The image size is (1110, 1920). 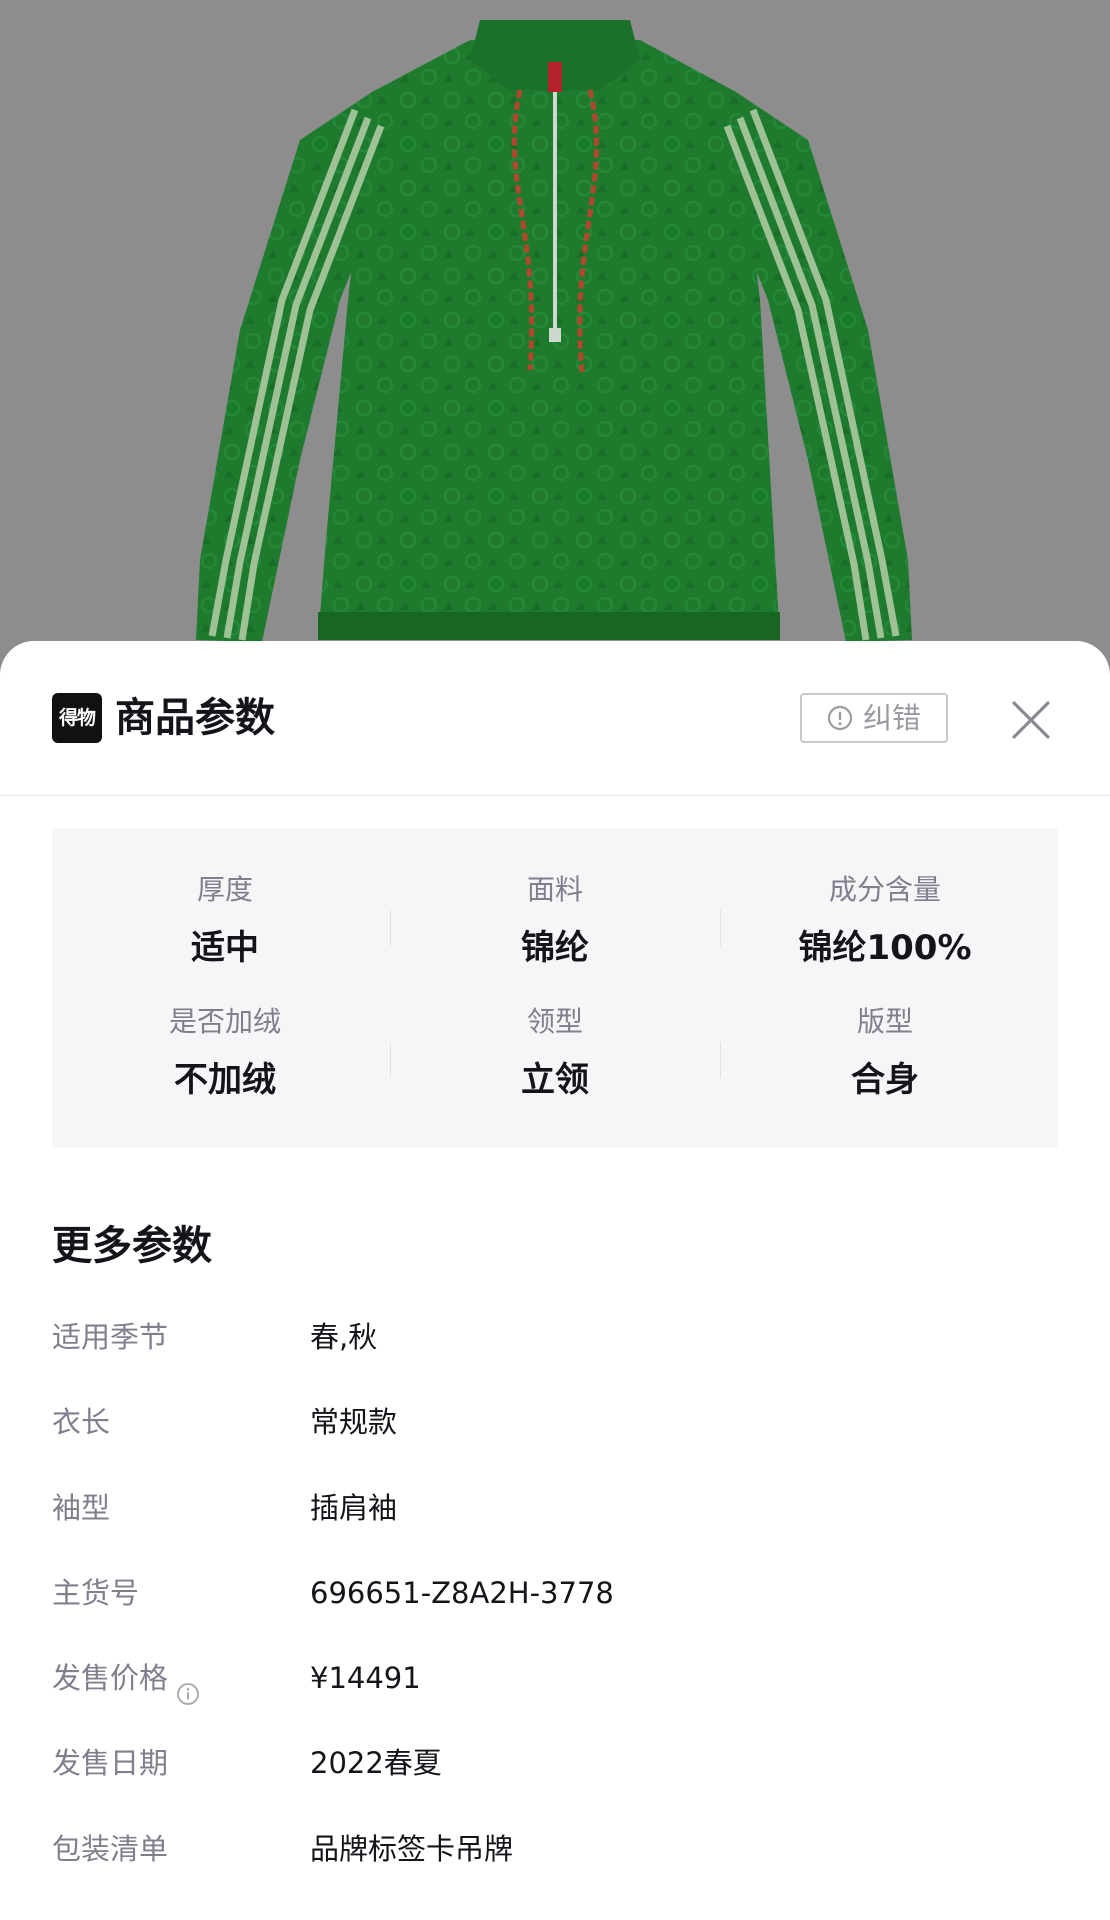 What do you see at coordinates (555, 1678) in the screenshot?
I see `param-row-price: 发售价格 ¥14491` at bounding box center [555, 1678].